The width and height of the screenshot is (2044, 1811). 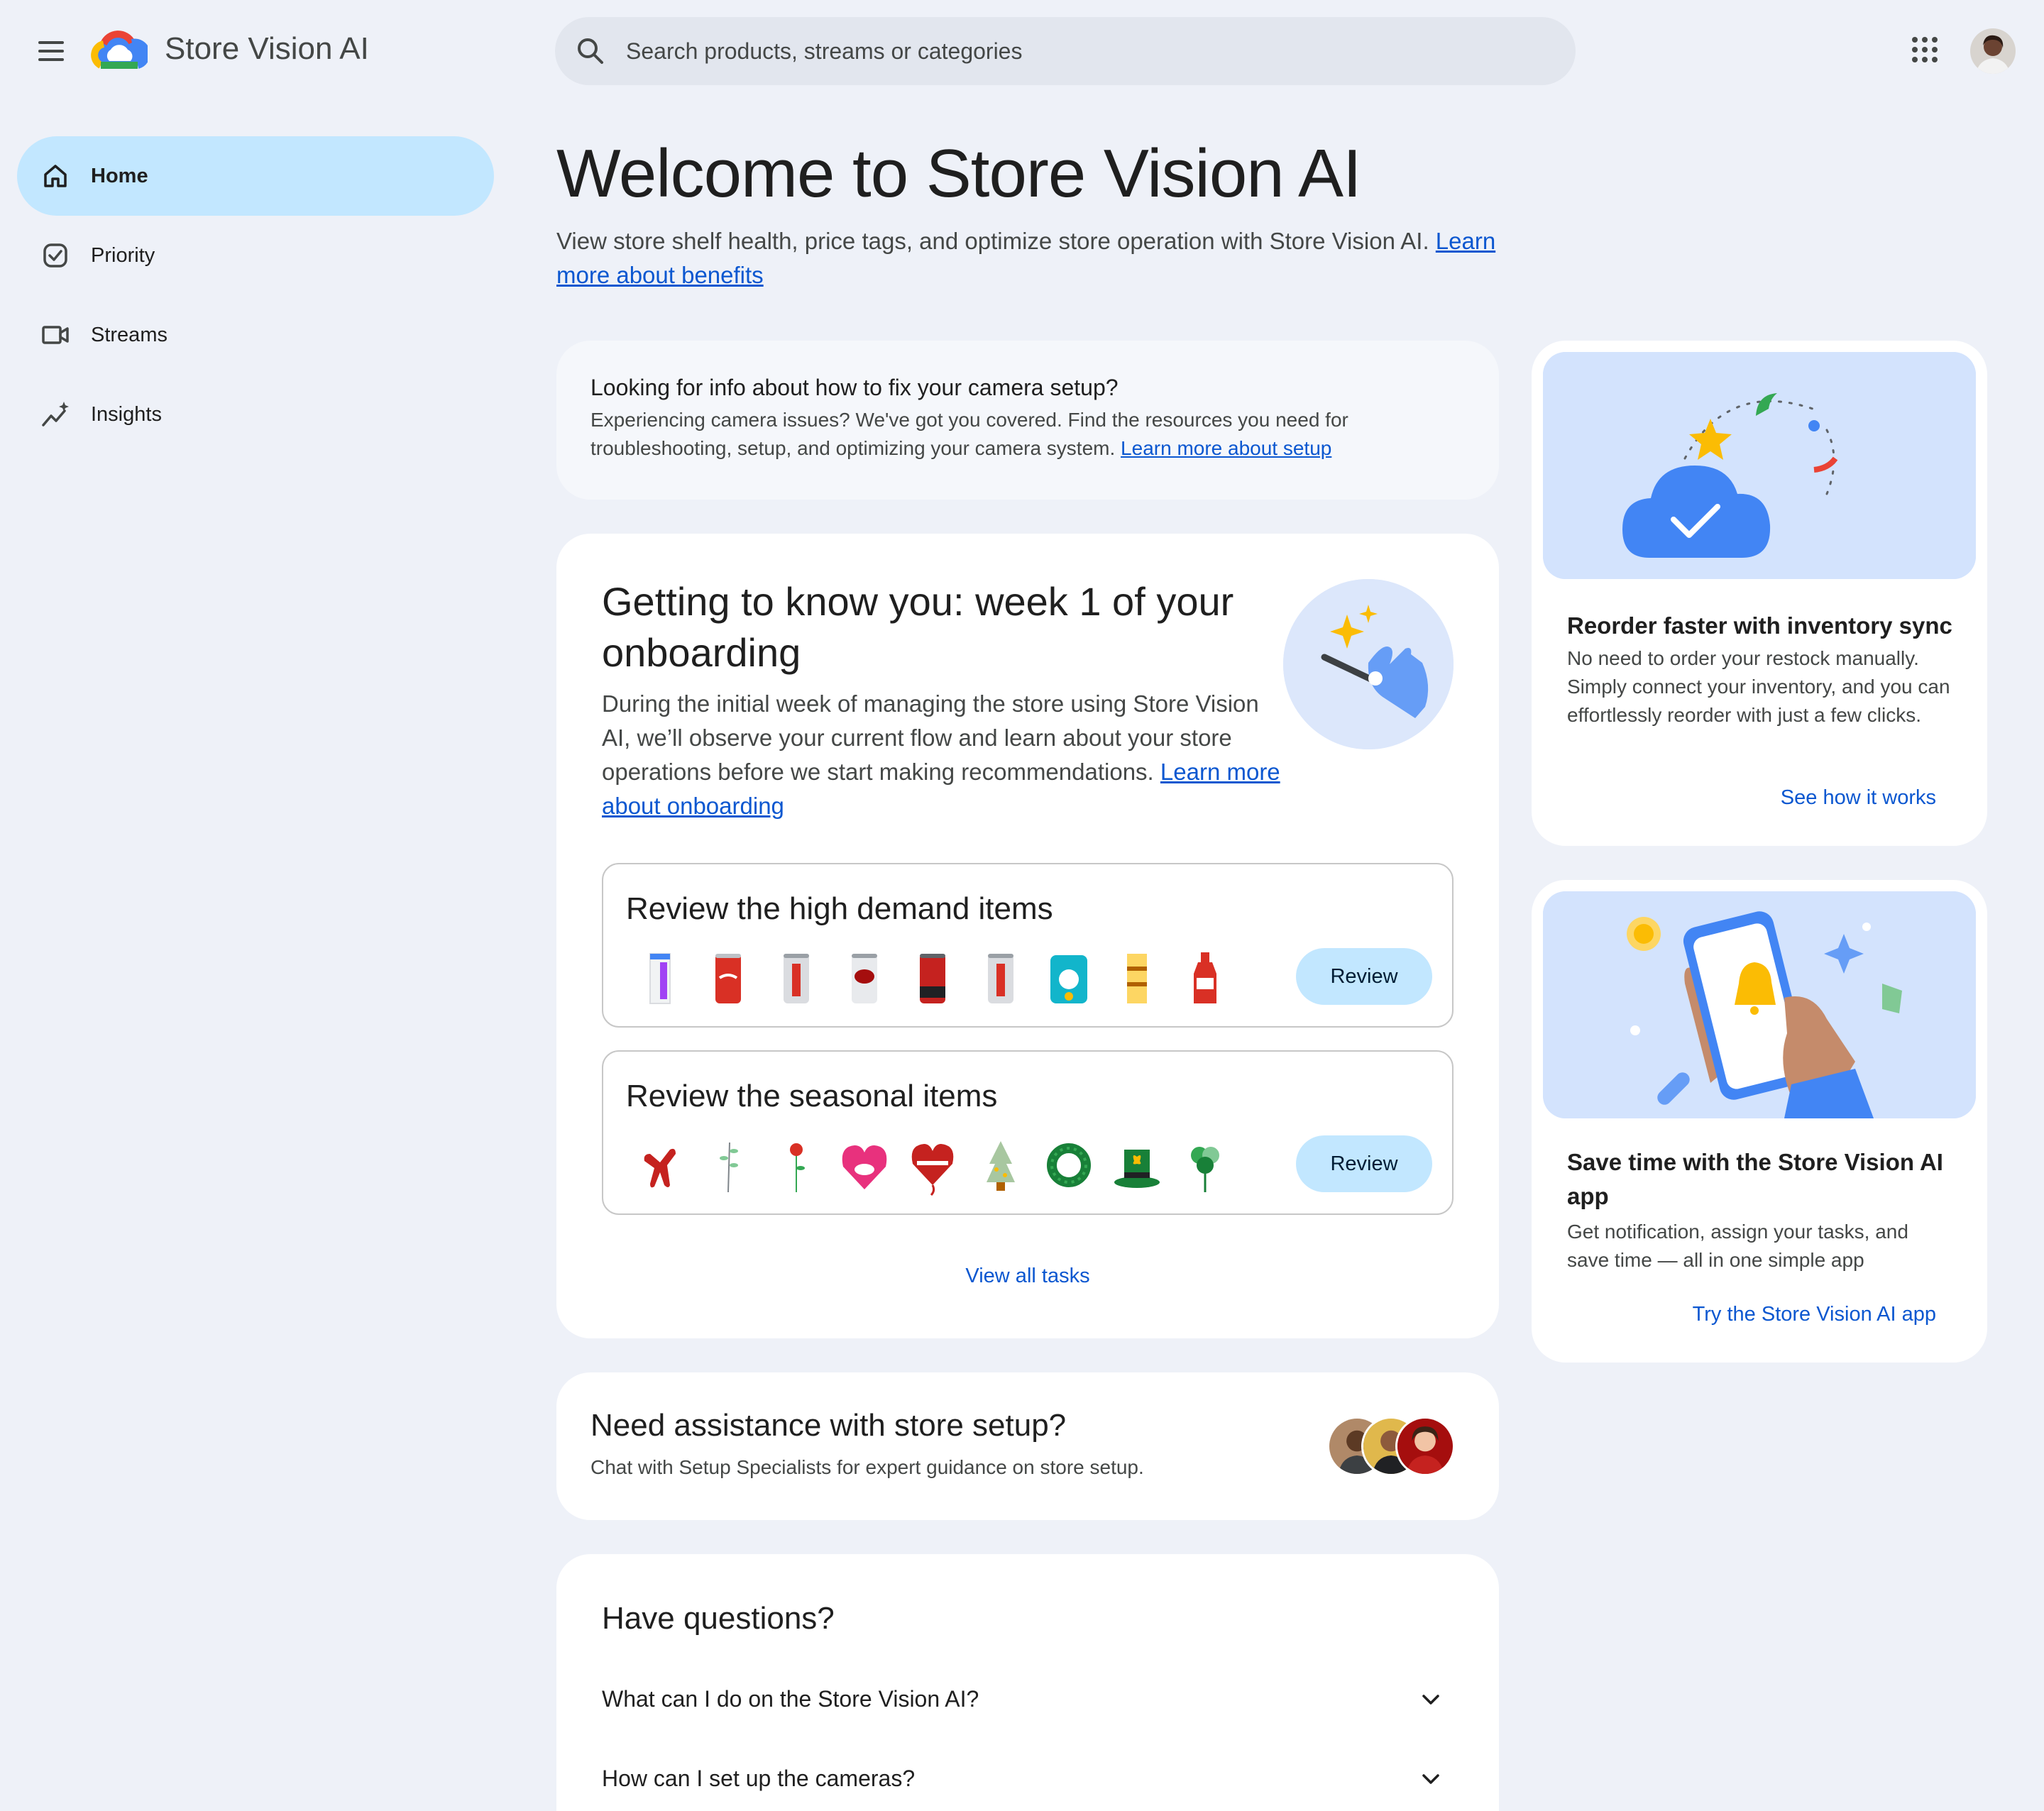 I want to click on faq-item: What can I do on the Store Vision AI?, so click(x=1028, y=1700).